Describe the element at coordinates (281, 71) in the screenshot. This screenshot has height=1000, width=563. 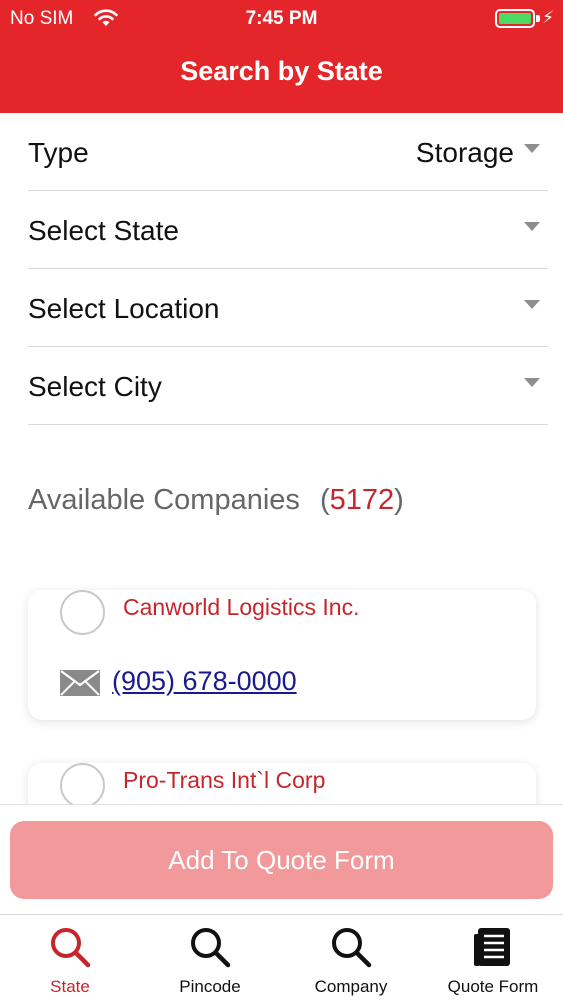
I see `page-title: Search by State` at that location.